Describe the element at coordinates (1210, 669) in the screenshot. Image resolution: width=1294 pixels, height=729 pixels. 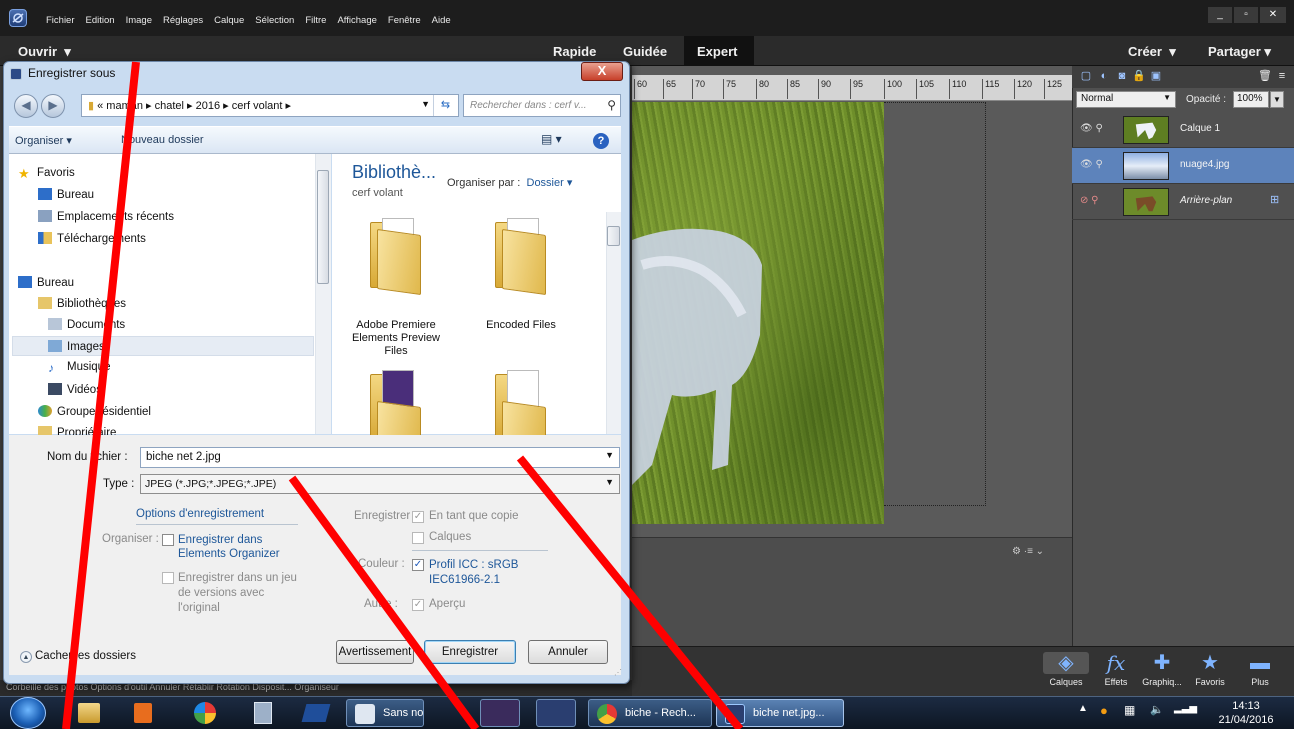
I see `favorites-panel-button: ★ Favoris` at that location.